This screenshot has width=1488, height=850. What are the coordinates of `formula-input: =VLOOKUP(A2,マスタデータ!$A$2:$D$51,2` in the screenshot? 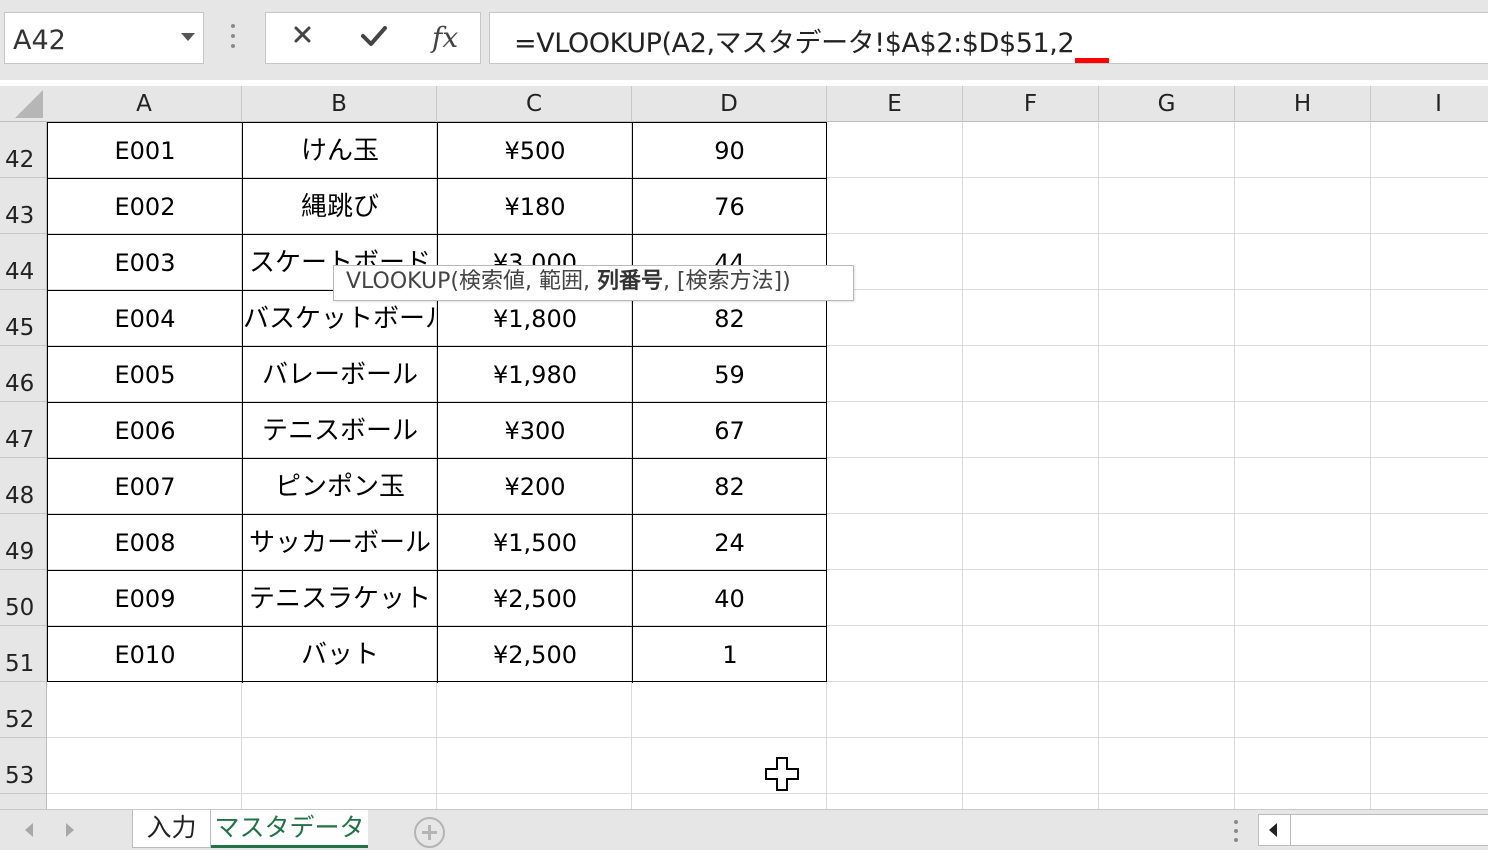 It's located at (988, 38).